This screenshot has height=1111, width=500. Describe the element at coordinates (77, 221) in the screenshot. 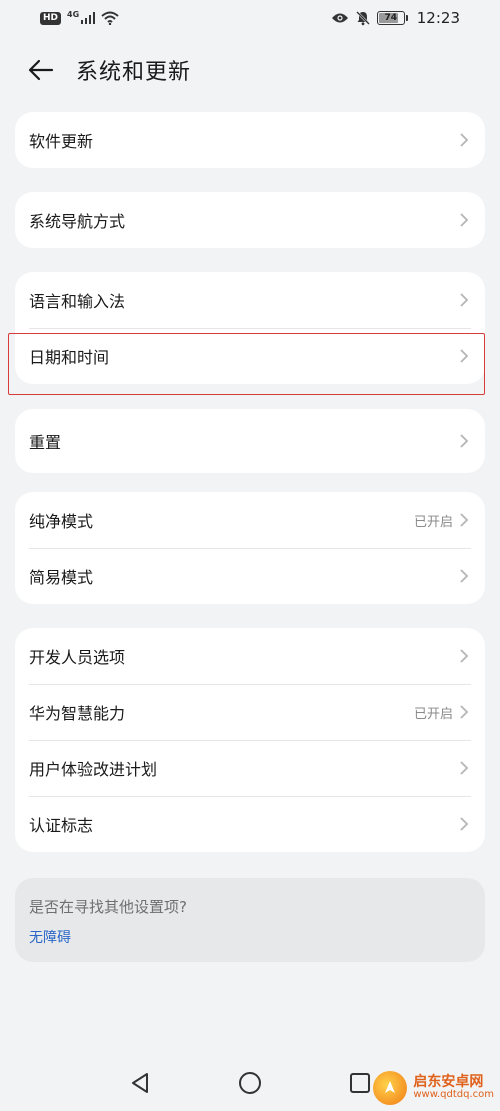

I see `row-label: 系统导航方式` at that location.